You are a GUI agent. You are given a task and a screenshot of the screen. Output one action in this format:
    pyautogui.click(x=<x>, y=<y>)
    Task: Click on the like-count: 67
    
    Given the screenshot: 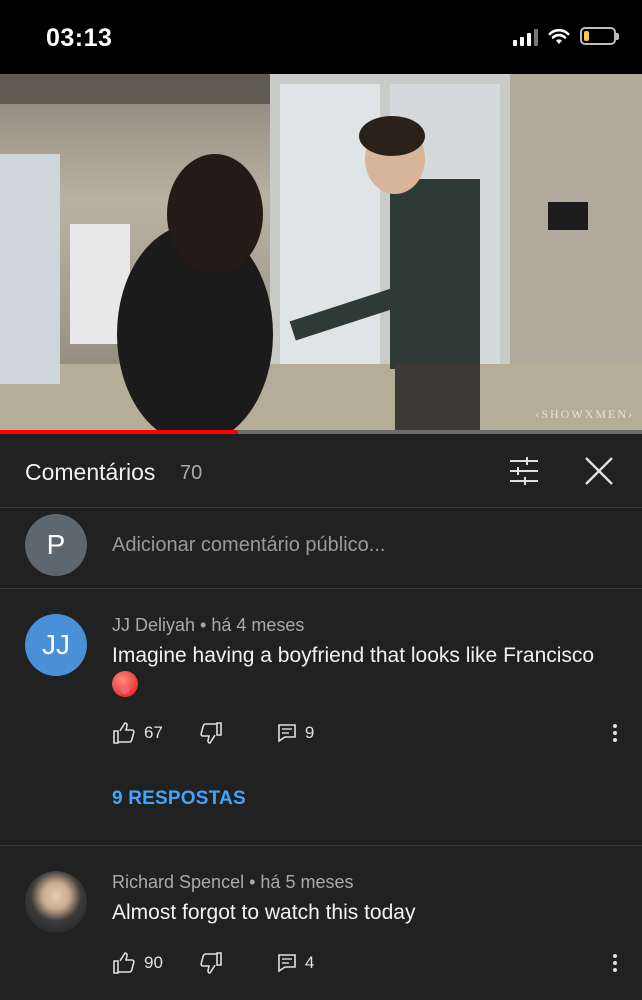 What is the action you would take?
    pyautogui.click(x=153, y=732)
    